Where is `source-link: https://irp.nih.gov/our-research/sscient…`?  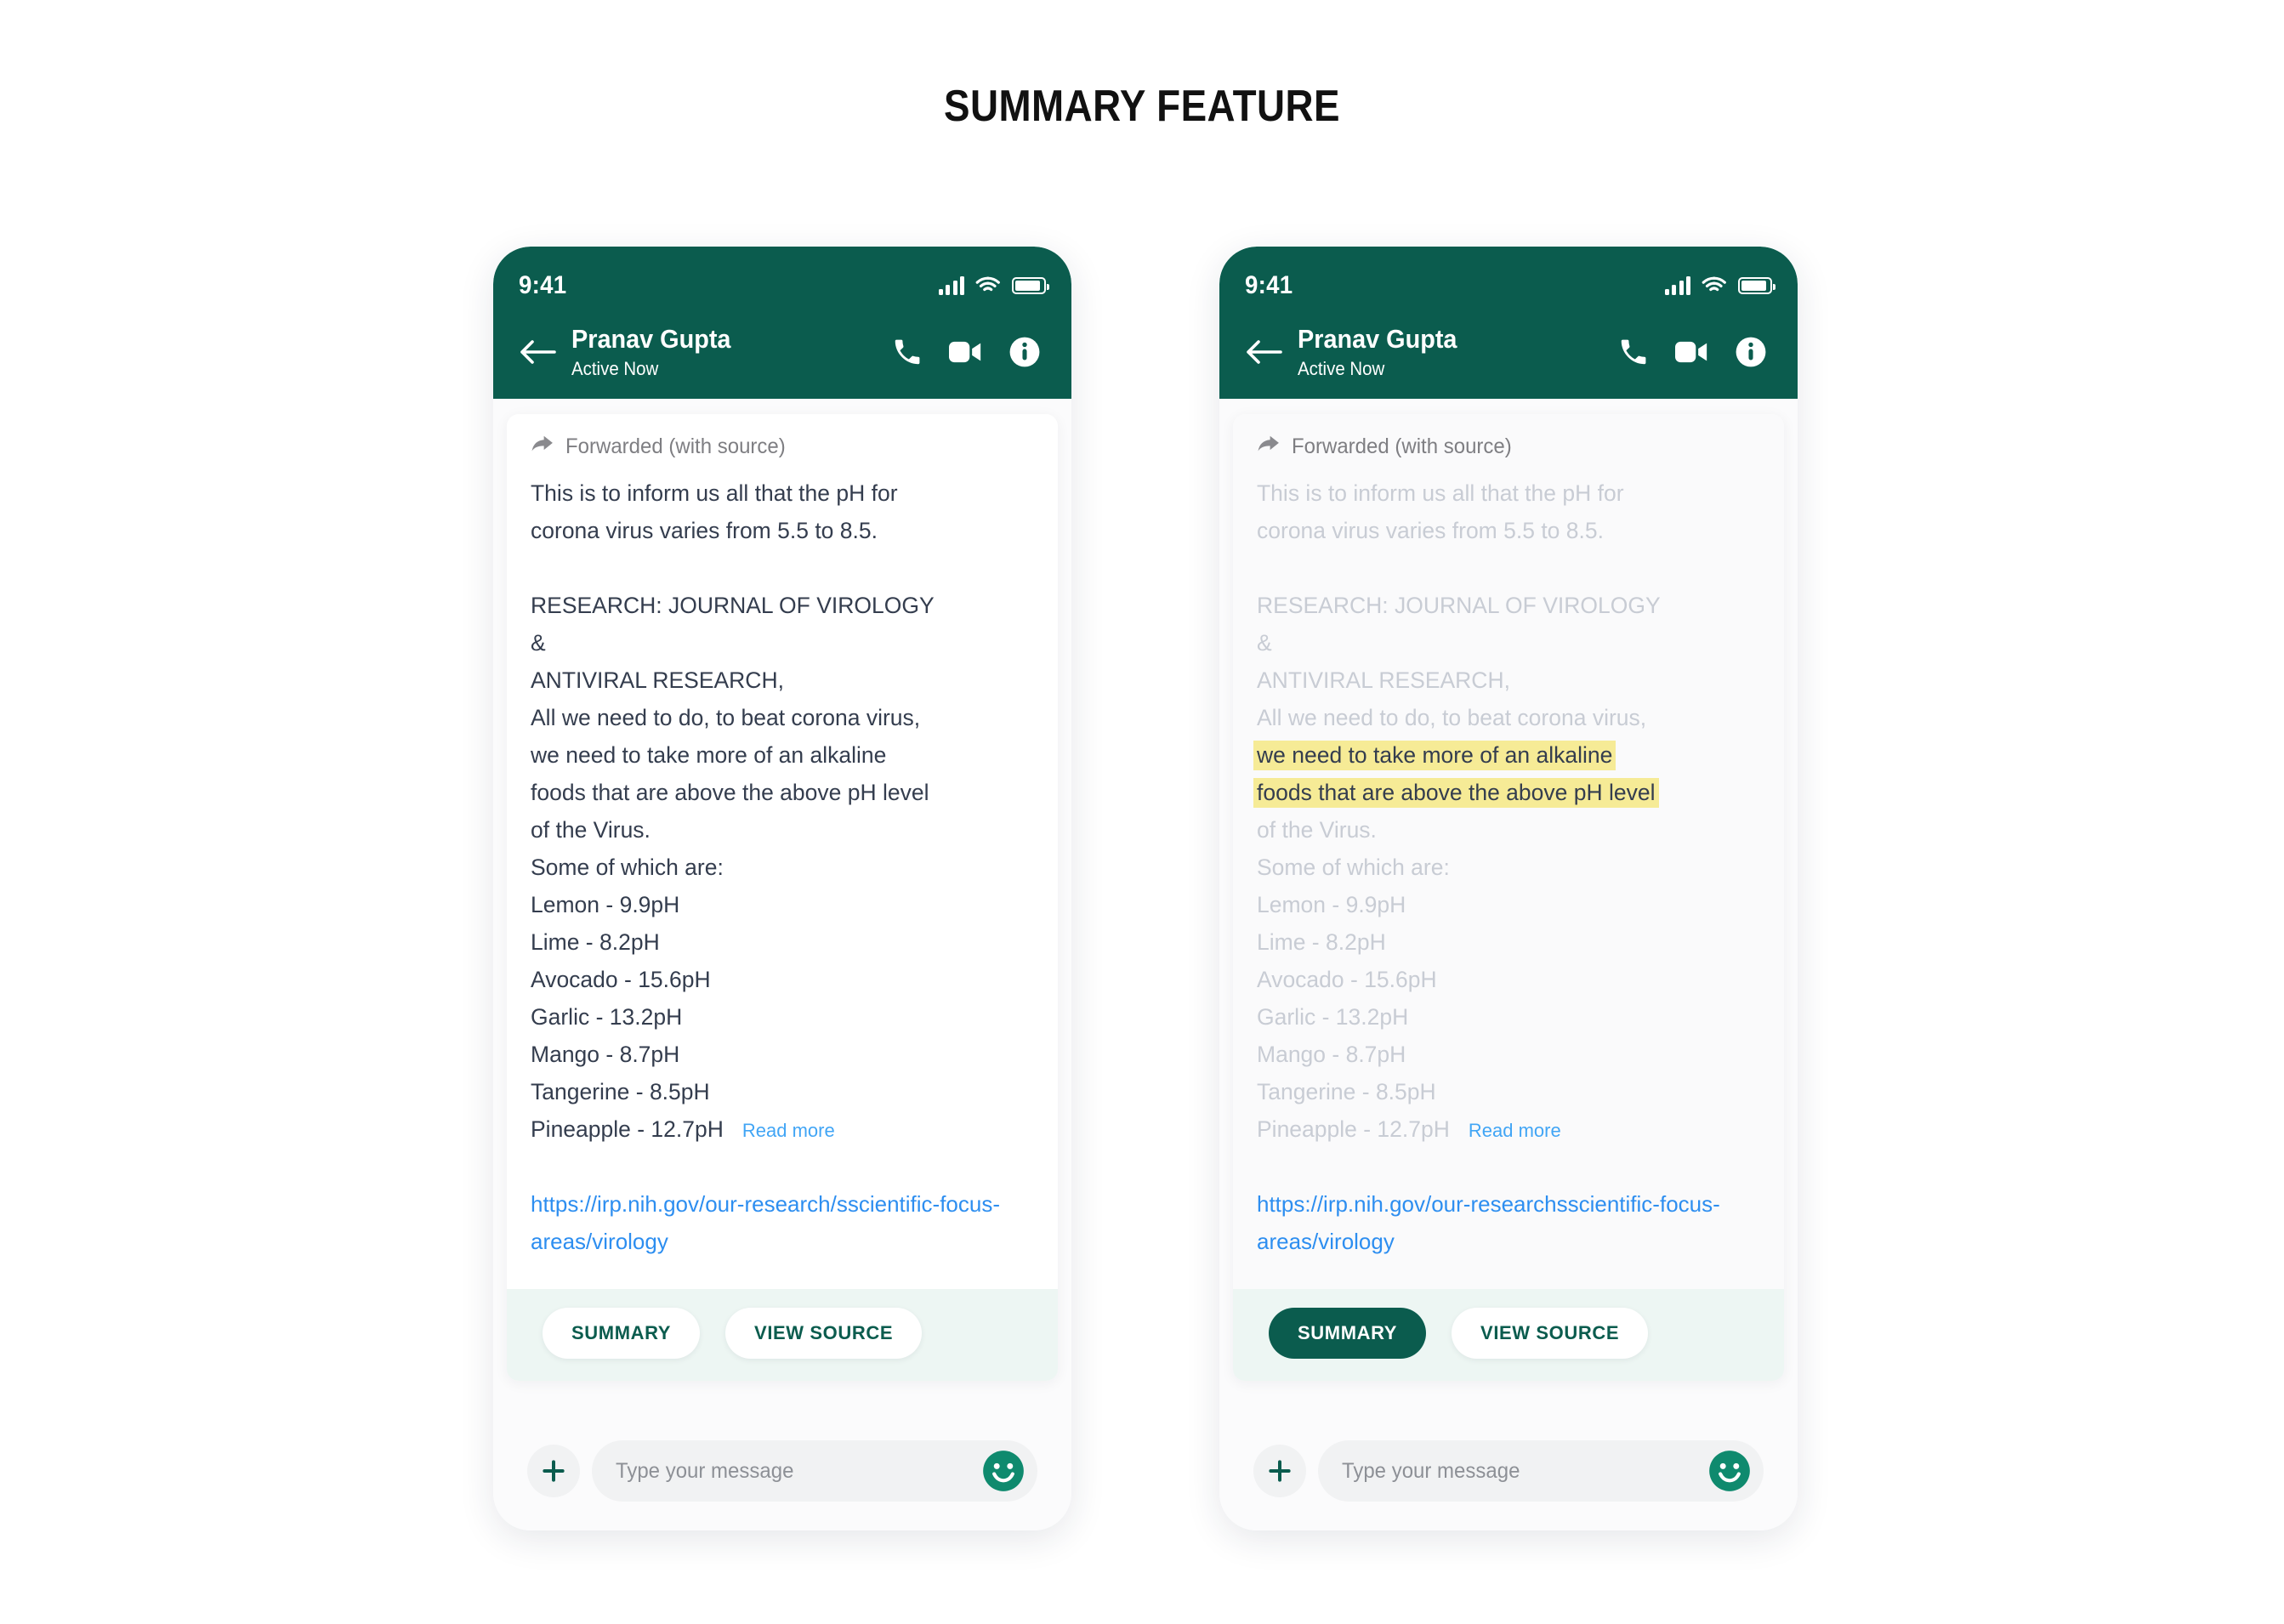 source-link: https://irp.nih.gov/our-research/sscient… is located at coordinates (782, 1222).